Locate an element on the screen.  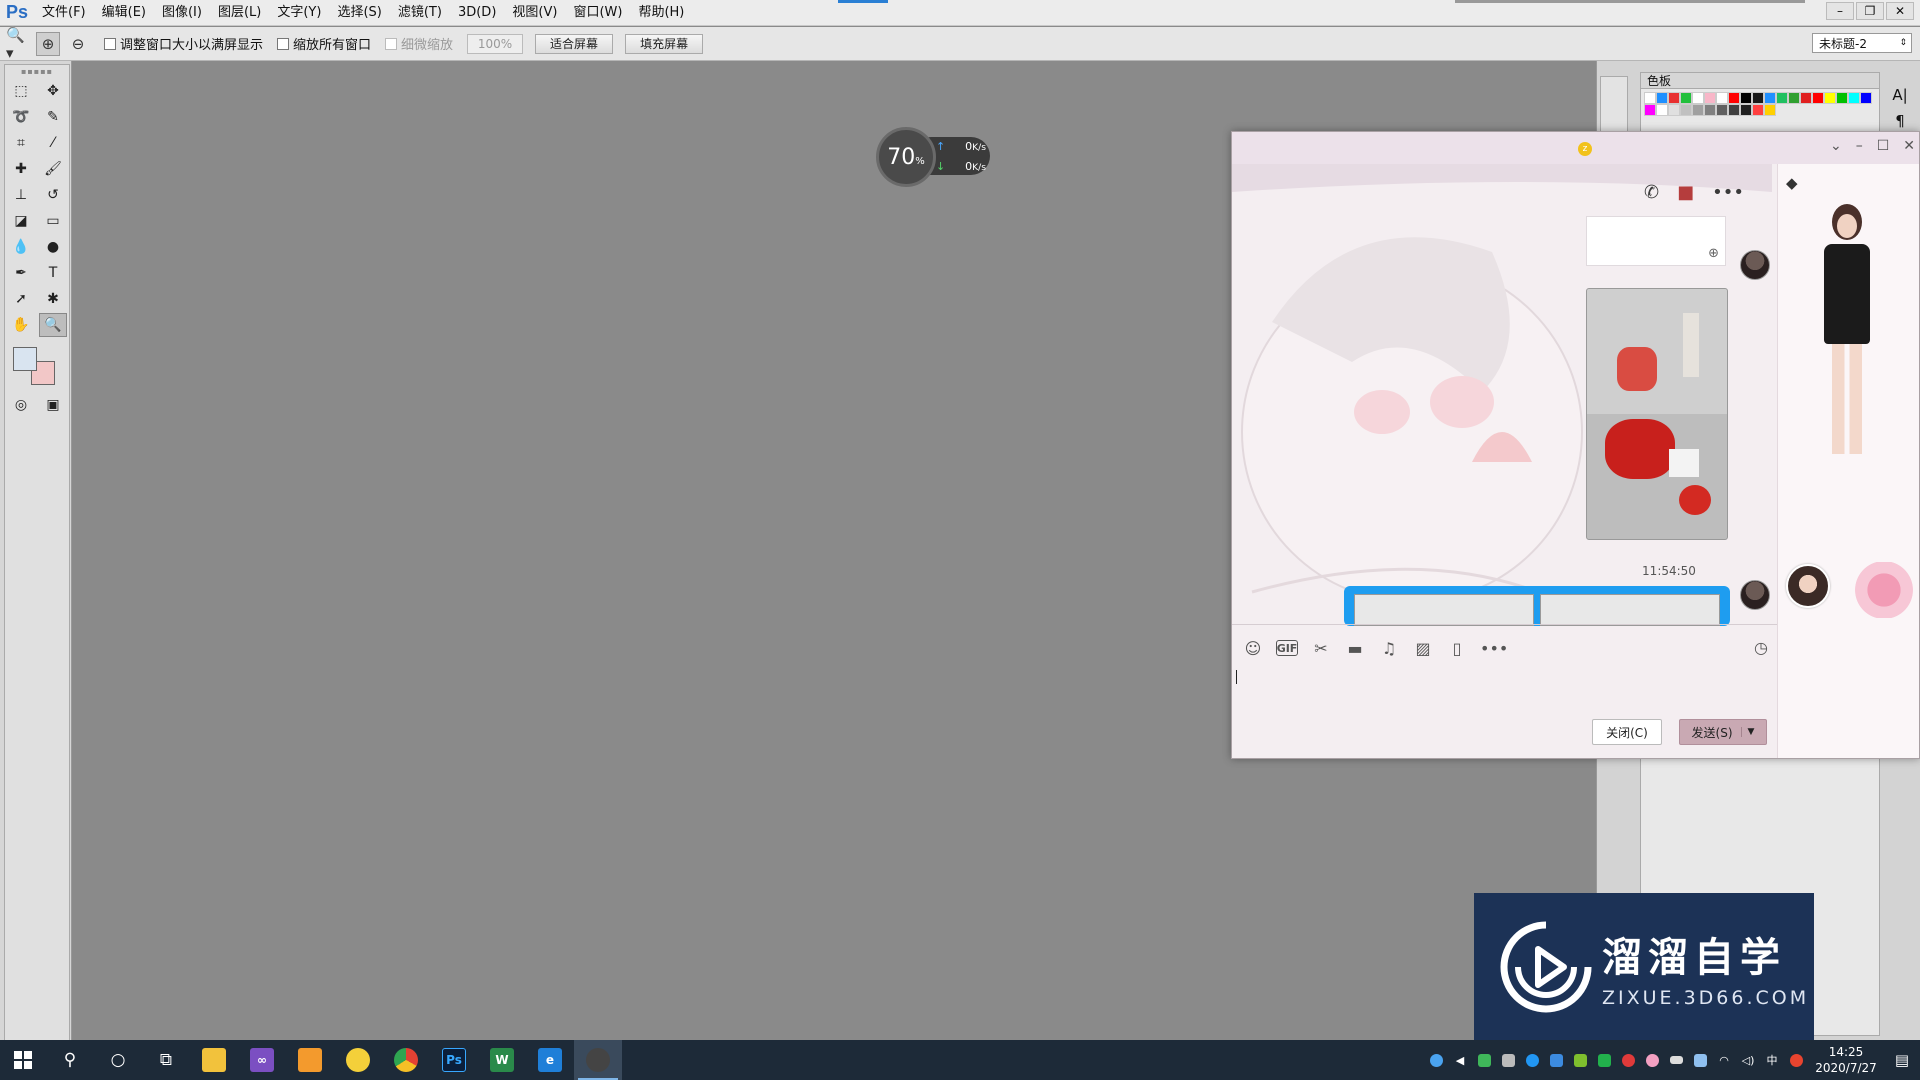
toolbox-grip: ▪▪▪▪▪ is located at coordinates (37, 71).